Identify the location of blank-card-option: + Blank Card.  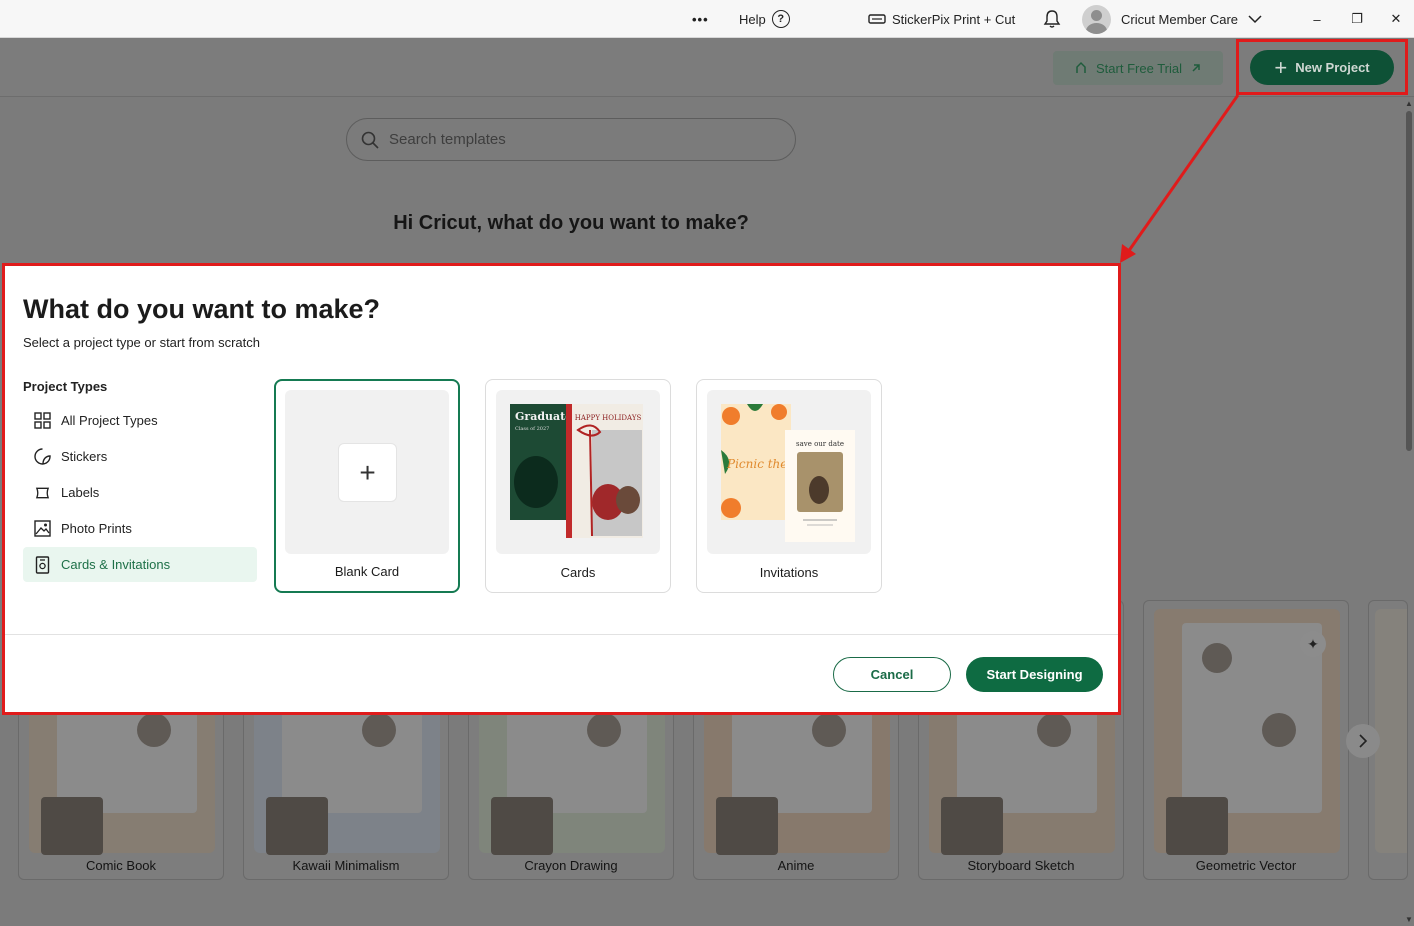
(367, 486).